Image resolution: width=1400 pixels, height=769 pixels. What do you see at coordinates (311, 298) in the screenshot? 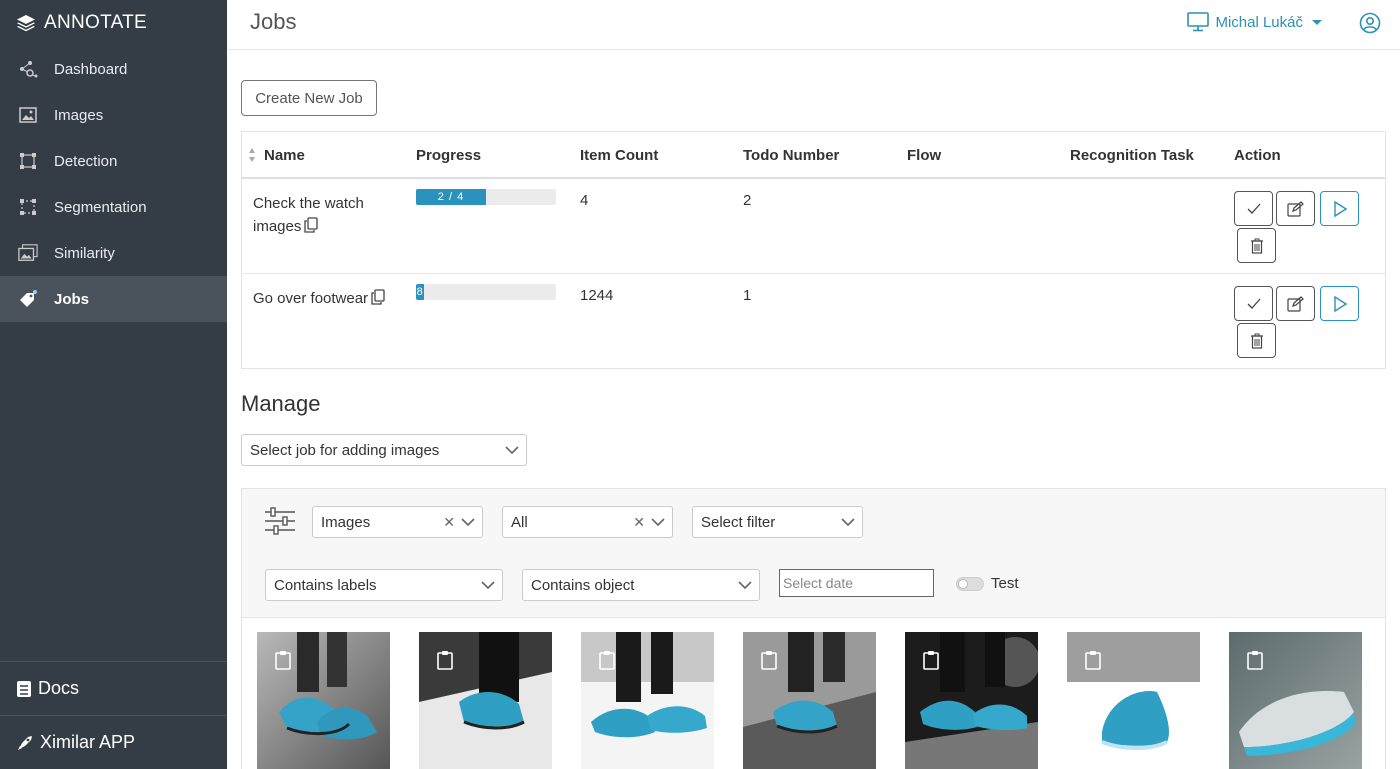
I see `job-name: Go over footwear` at bounding box center [311, 298].